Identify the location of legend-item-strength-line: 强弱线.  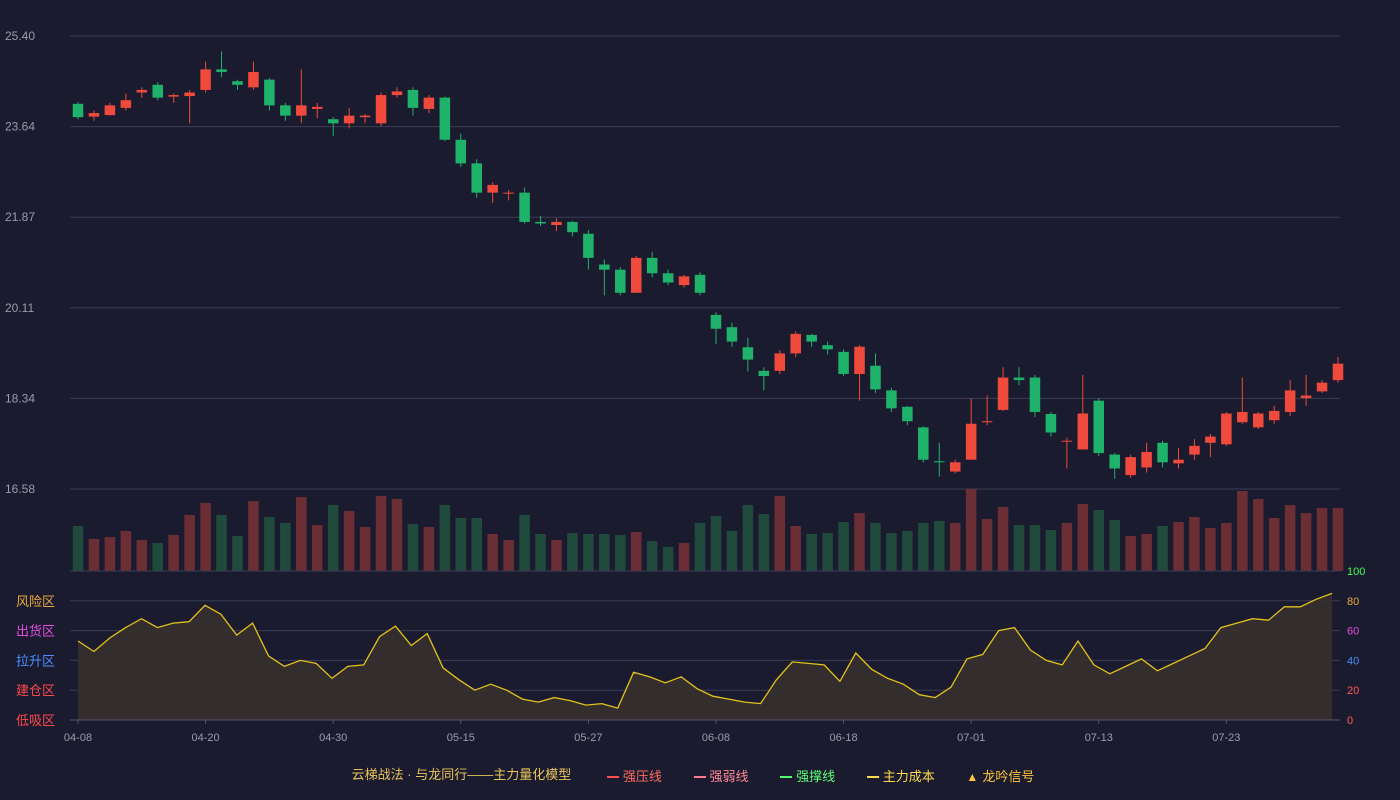
(721, 775).